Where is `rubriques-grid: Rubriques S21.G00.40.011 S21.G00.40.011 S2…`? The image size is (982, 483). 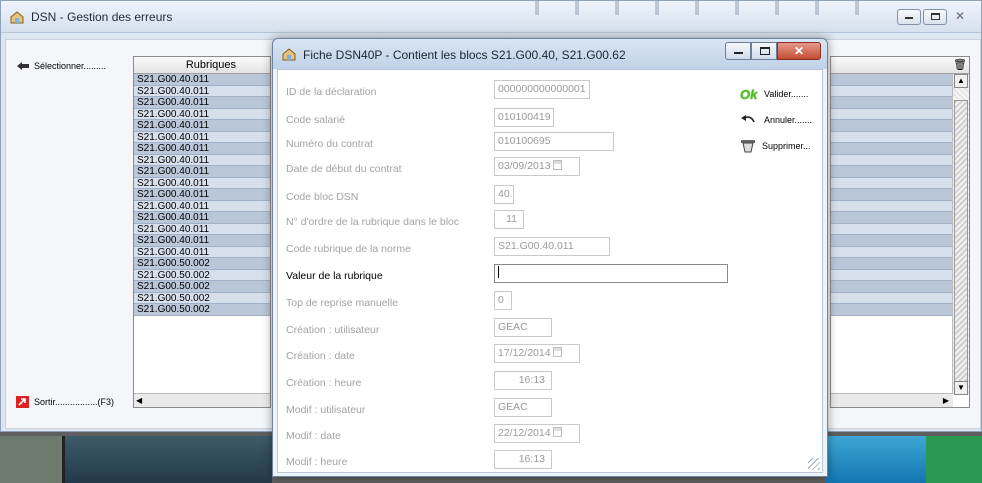 rubriques-grid: Rubriques S21.G00.40.011 S21.G00.40.011 S2… is located at coordinates (202, 232).